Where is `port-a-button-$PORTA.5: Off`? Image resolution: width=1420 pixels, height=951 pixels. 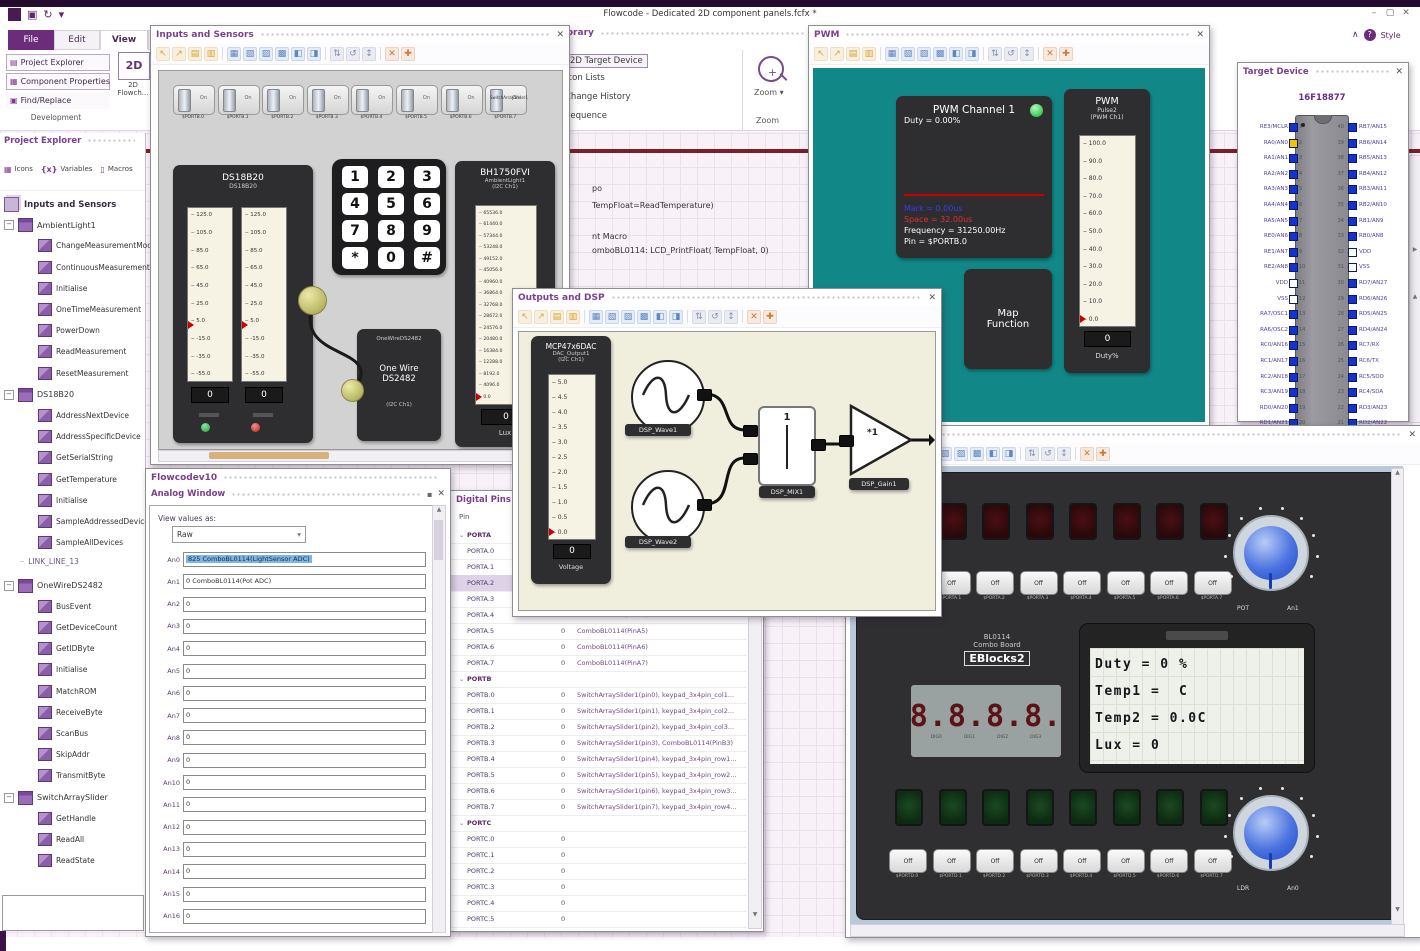 port-a-button-$PORTA.5: Off is located at coordinates (1125, 583).